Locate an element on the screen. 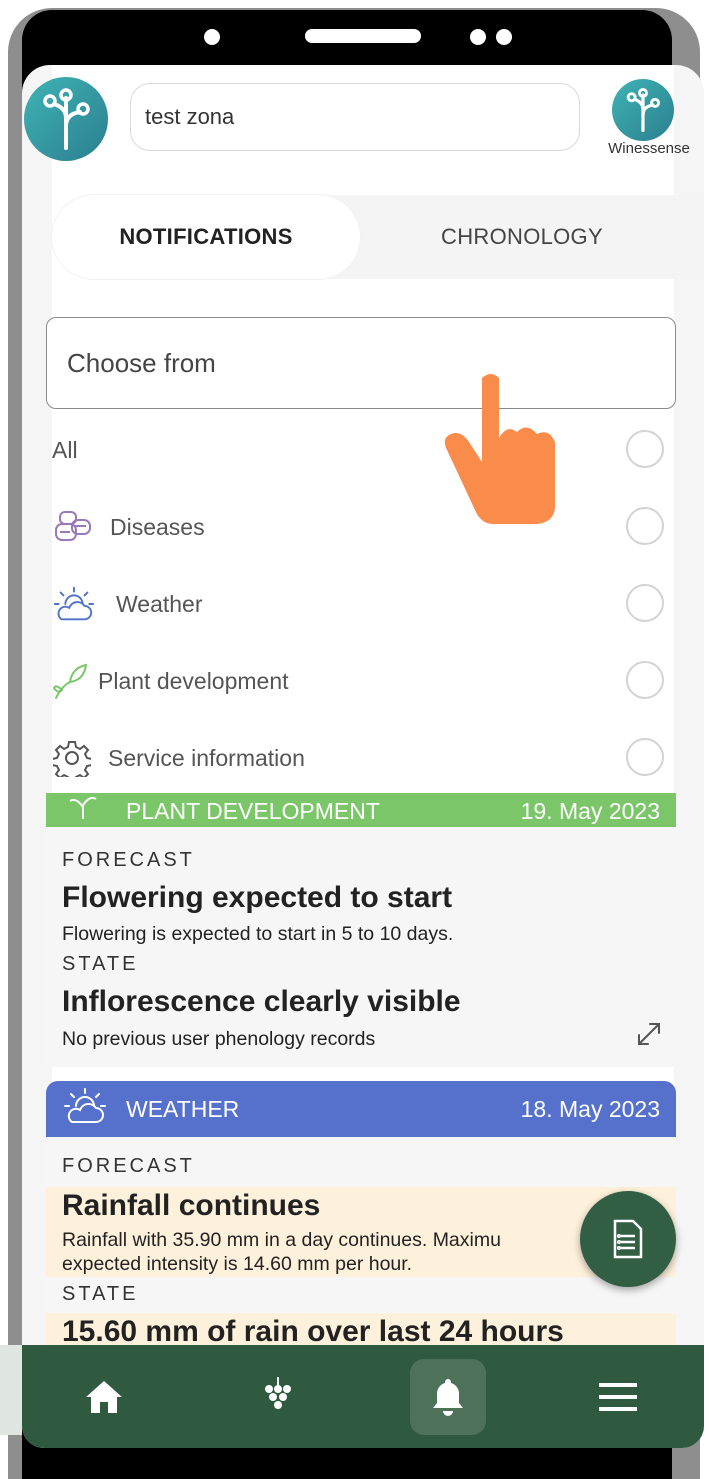  gear-icon is located at coordinates (72, 758).